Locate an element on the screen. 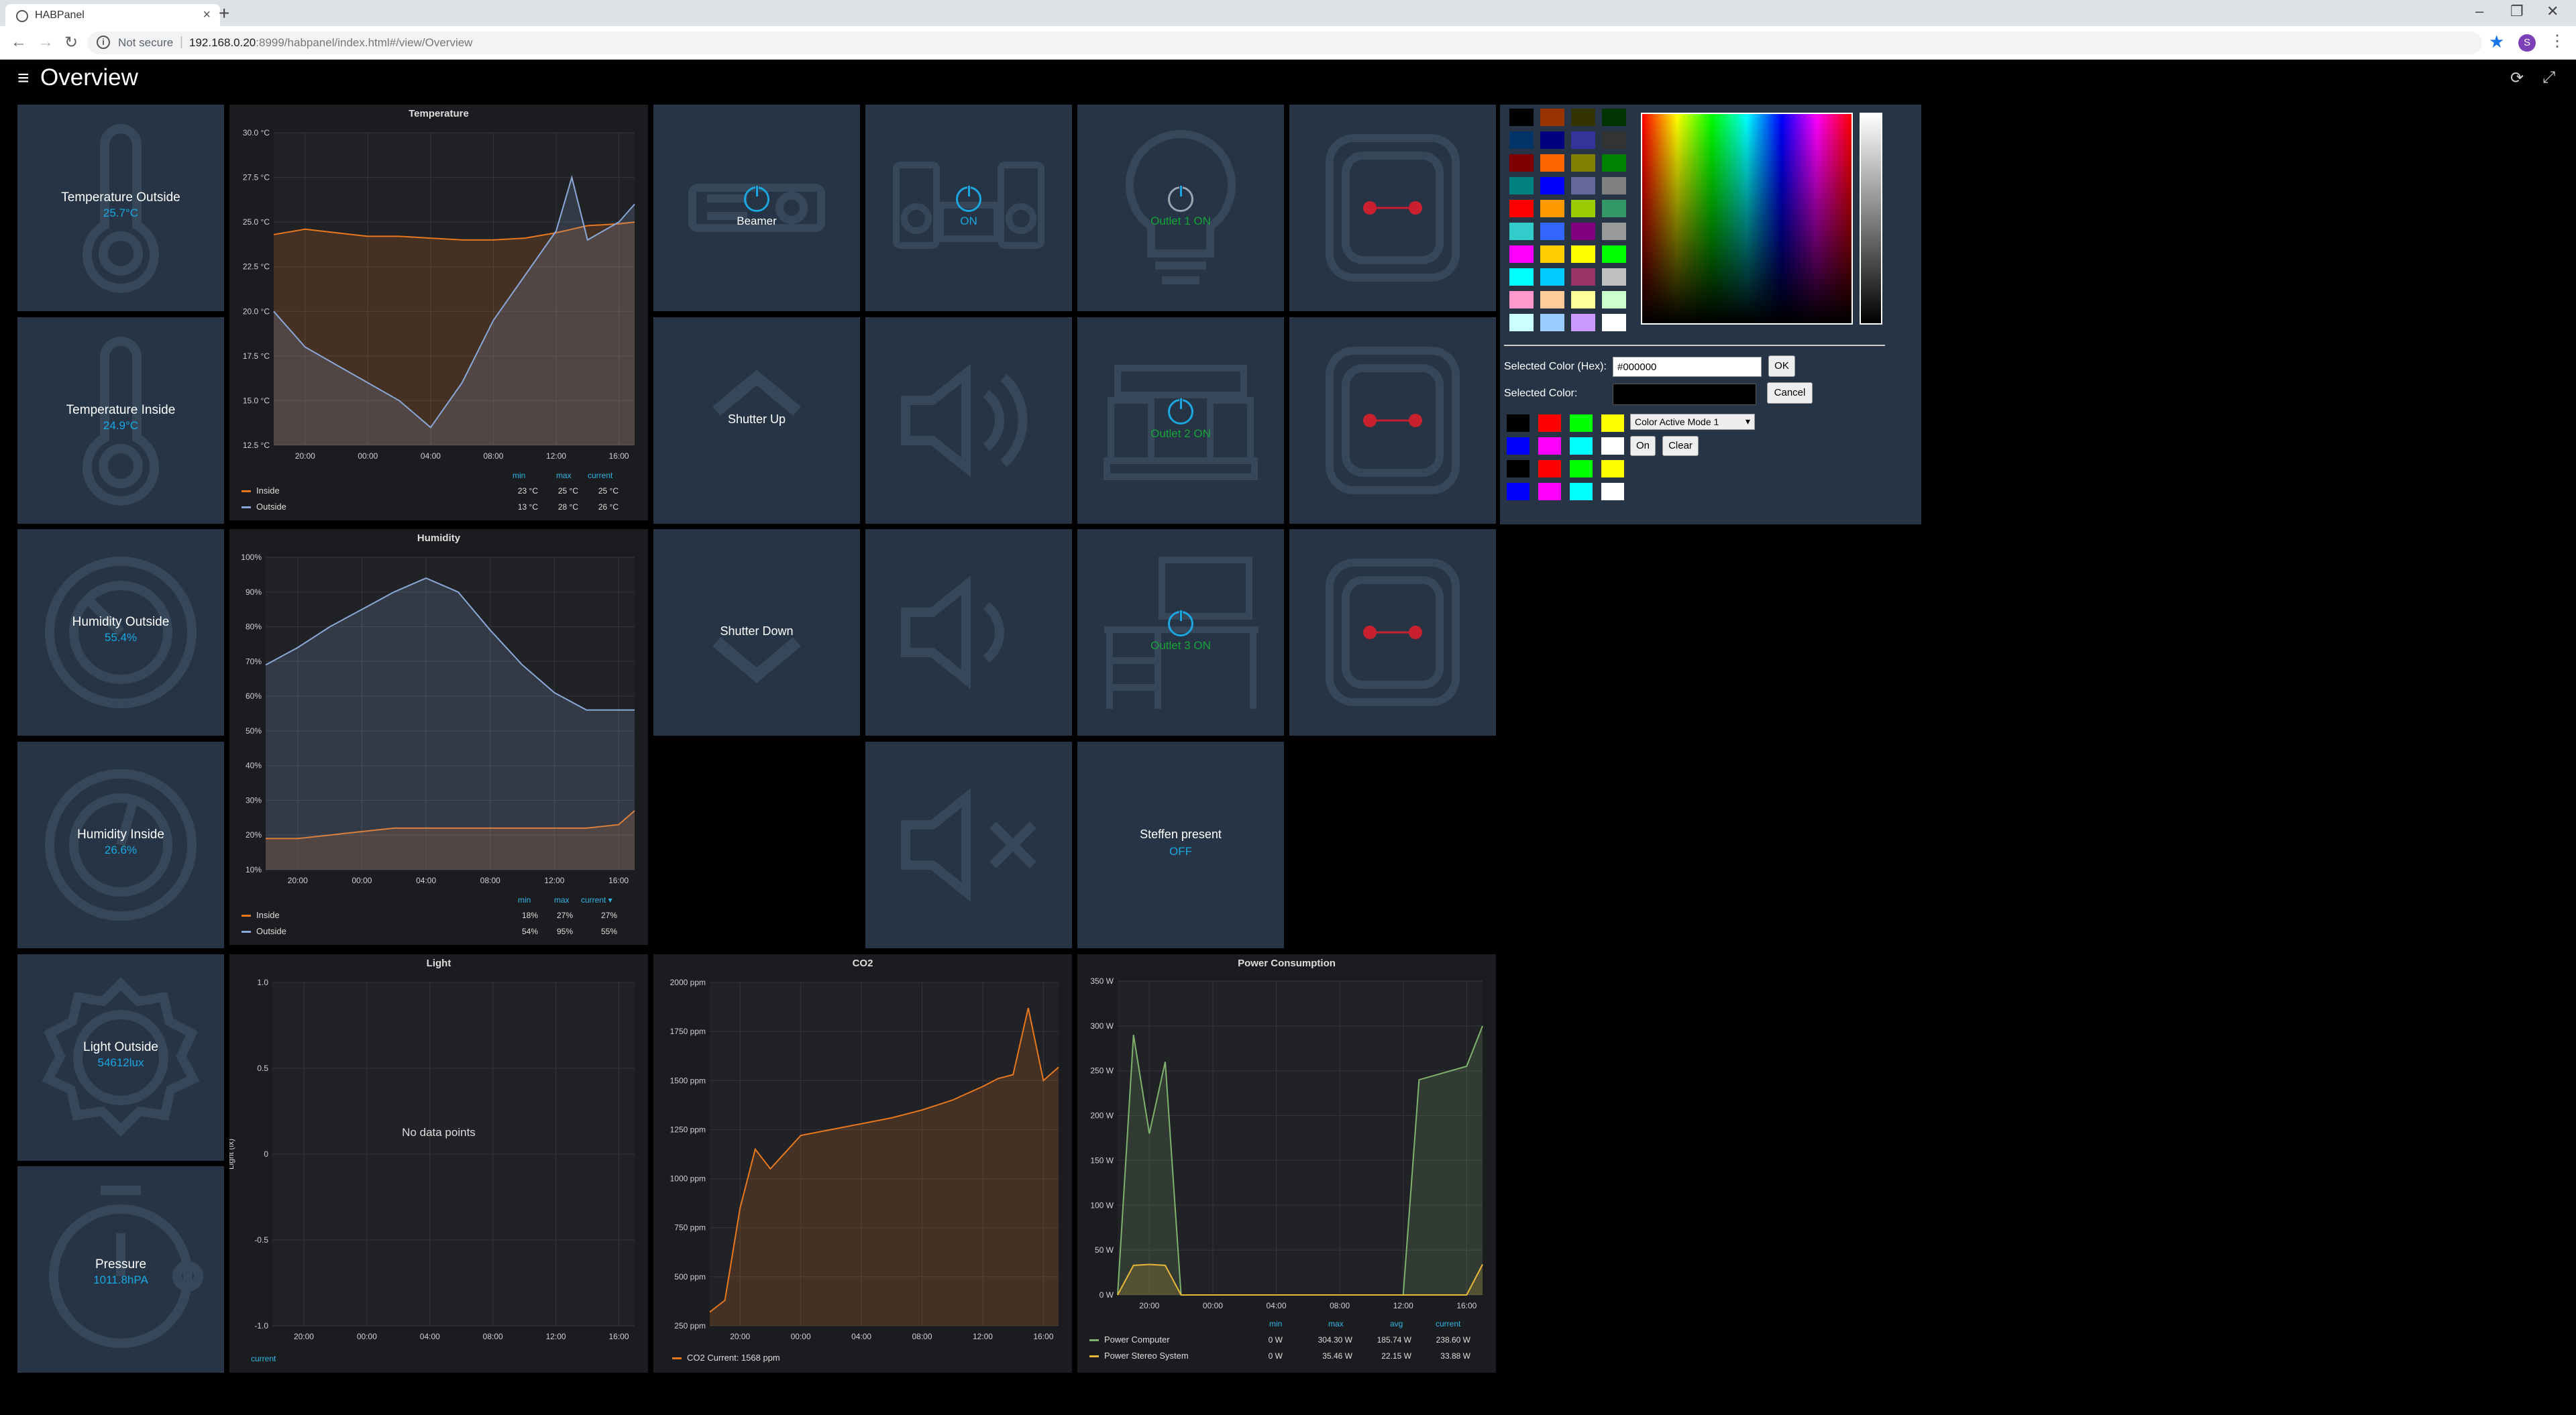 This screenshot has height=1415, width=2576. forward-icon: → is located at coordinates (46, 42).